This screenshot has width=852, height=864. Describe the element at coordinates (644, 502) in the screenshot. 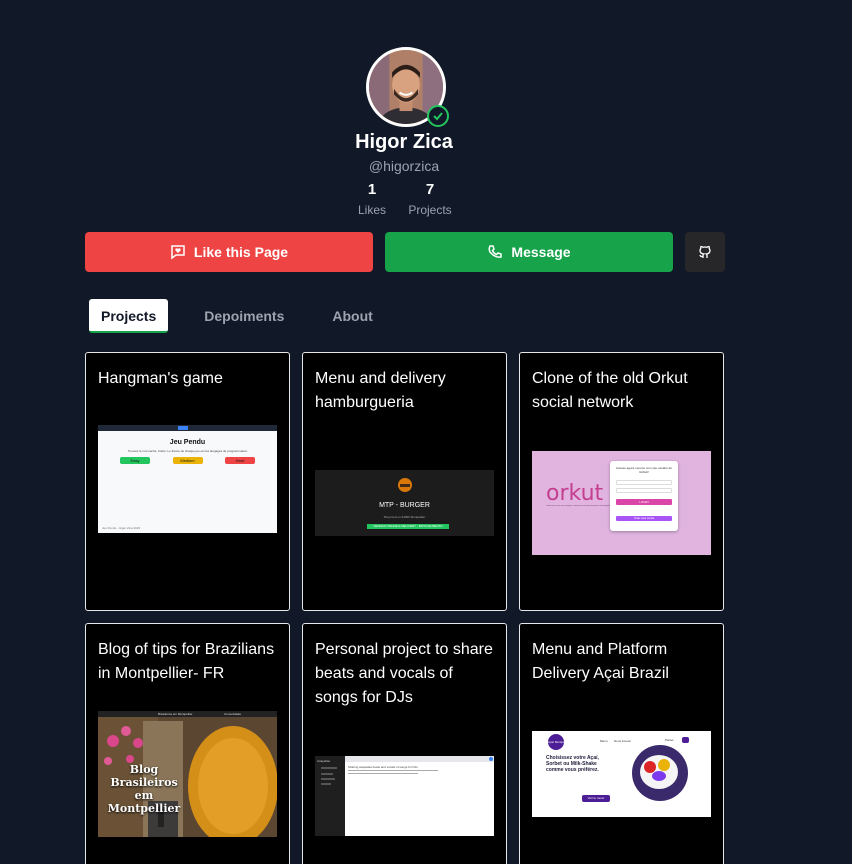

I see `thumb-login-button: LOGIN` at that location.